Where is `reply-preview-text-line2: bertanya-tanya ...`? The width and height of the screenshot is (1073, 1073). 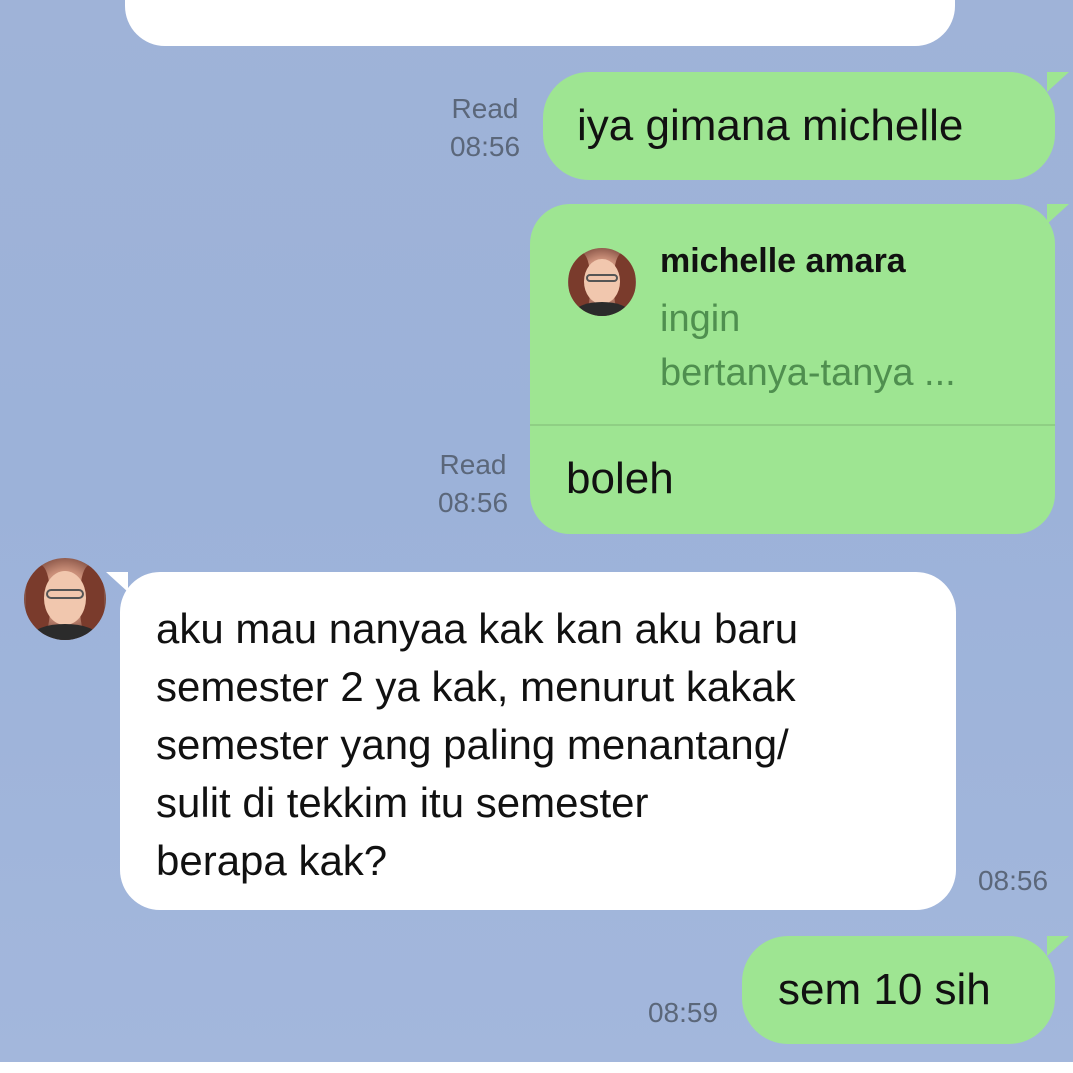 reply-preview-text-line2: bertanya-tanya ... is located at coordinates (808, 373).